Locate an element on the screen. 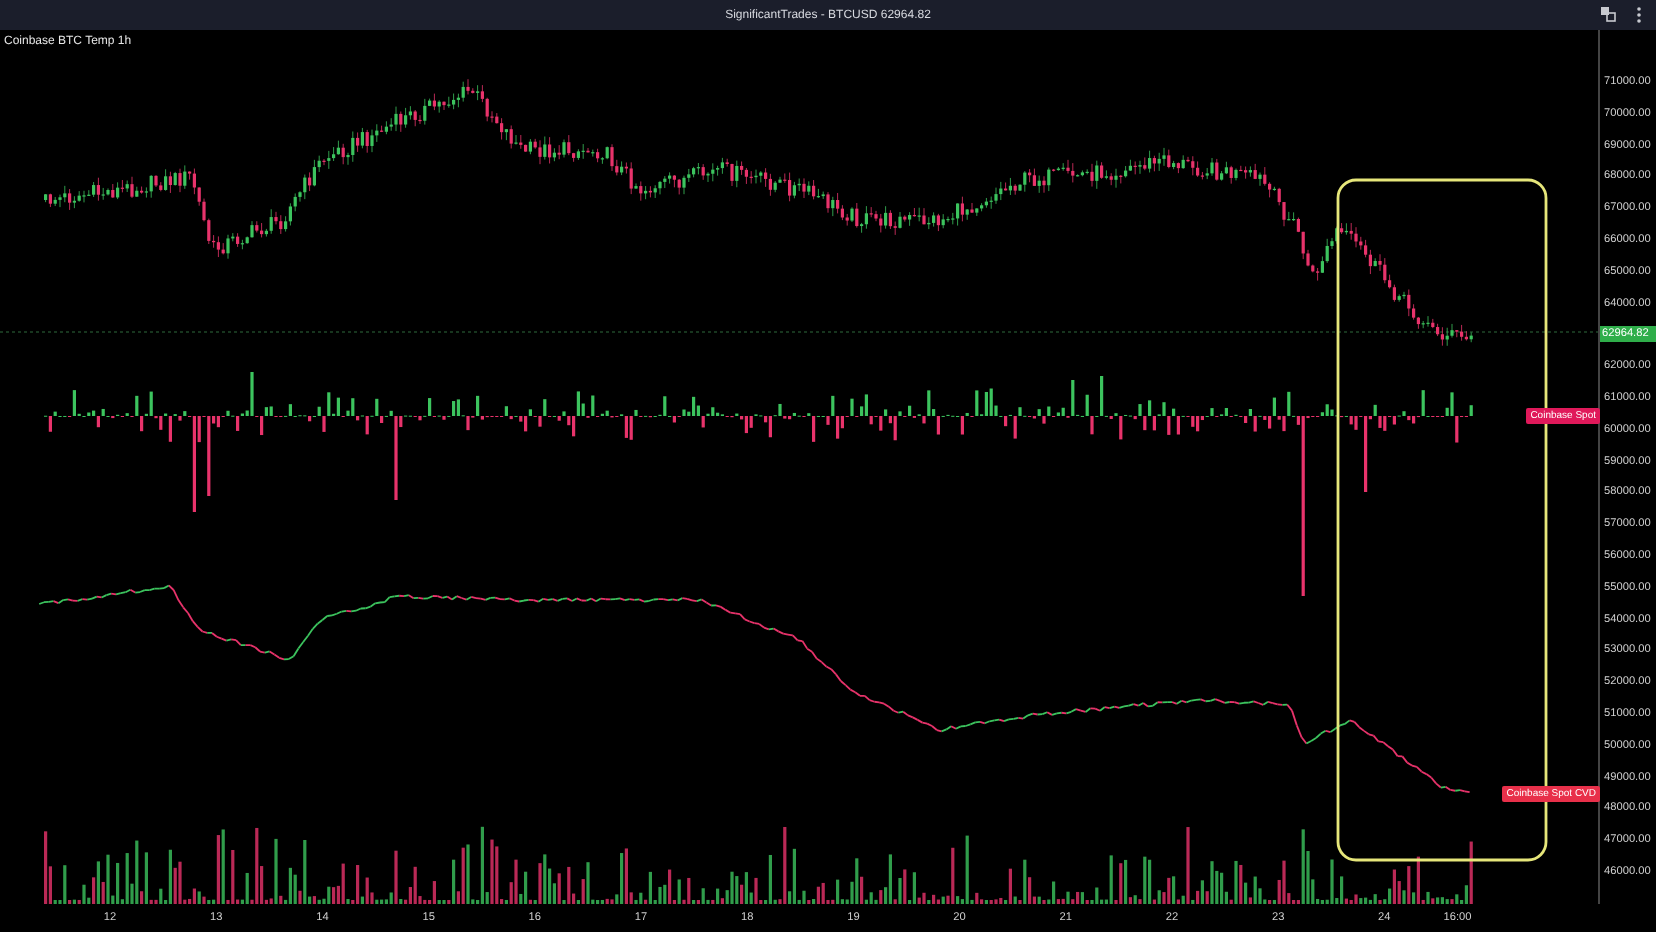 This screenshot has width=1656, height=932. translate-icon is located at coordinates (1608, 14).